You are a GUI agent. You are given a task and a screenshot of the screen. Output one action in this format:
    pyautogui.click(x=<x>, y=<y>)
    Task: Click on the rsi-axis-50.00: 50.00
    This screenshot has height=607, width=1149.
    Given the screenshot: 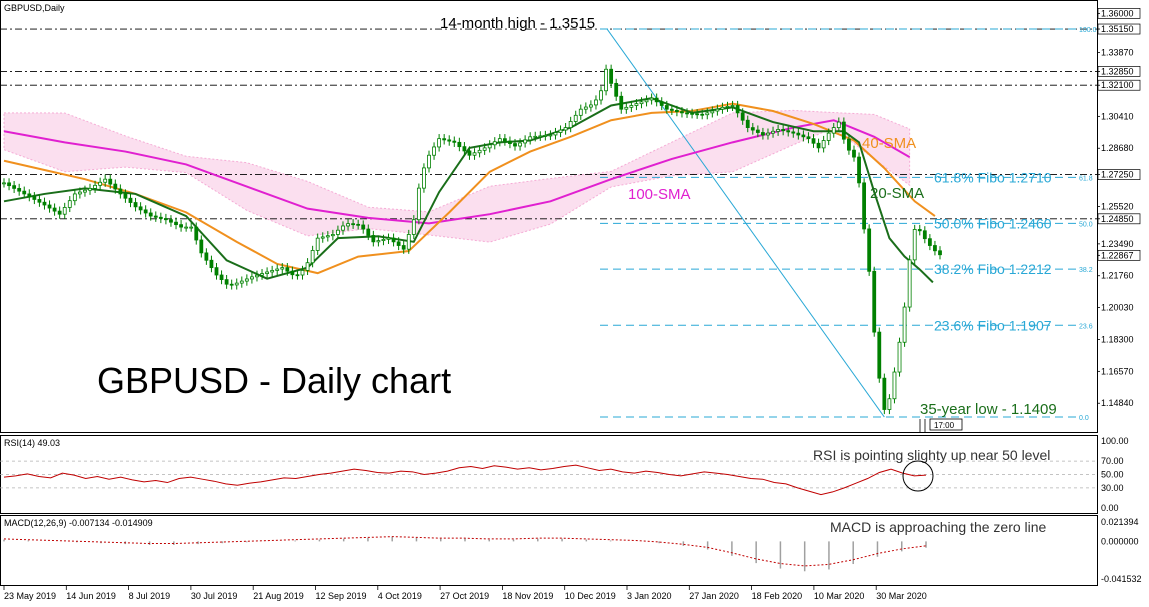 What is the action you would take?
    pyautogui.click(x=1112, y=475)
    